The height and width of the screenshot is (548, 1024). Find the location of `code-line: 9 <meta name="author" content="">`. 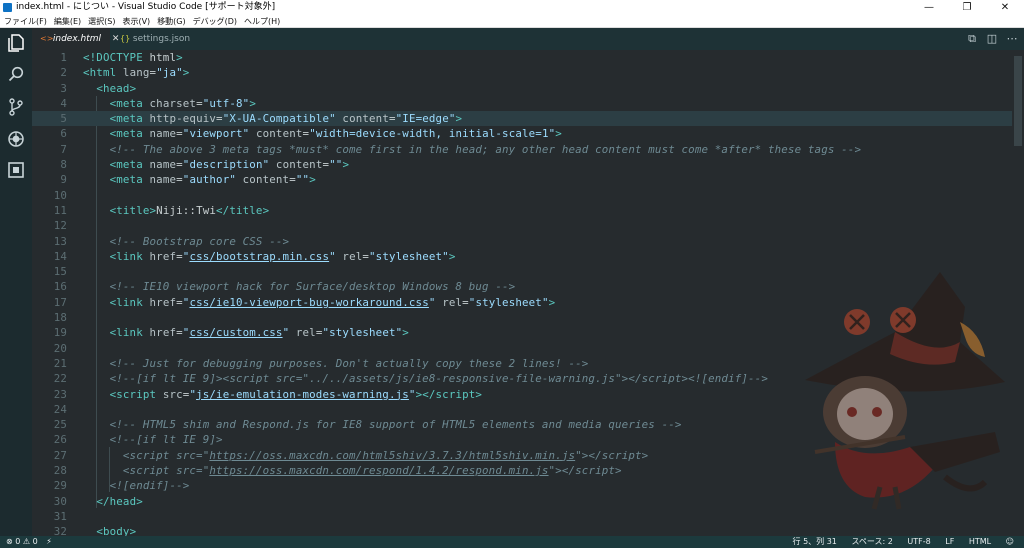

code-line: 9 <meta name="author" content=""> is located at coordinates (522, 179).